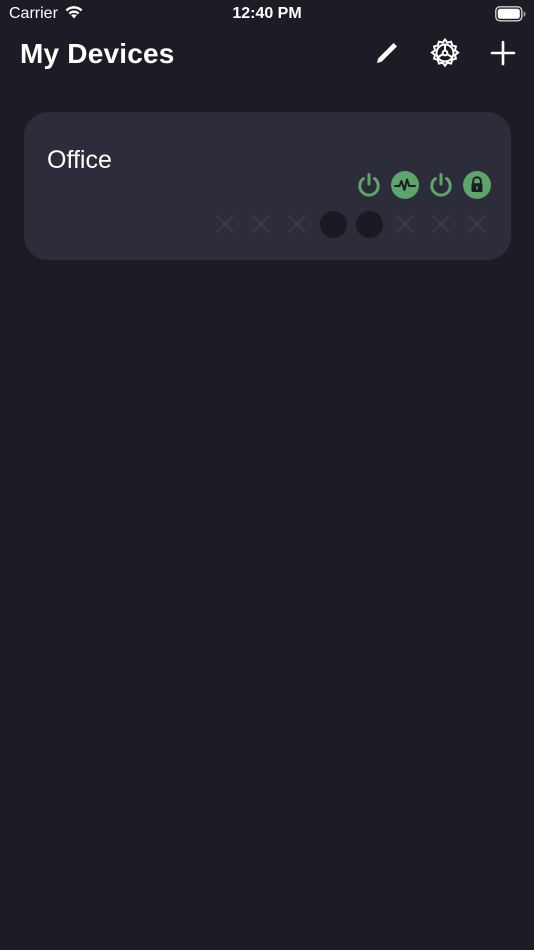 The image size is (534, 950). What do you see at coordinates (423, 185) in the screenshot?
I see `device-status-icons` at bounding box center [423, 185].